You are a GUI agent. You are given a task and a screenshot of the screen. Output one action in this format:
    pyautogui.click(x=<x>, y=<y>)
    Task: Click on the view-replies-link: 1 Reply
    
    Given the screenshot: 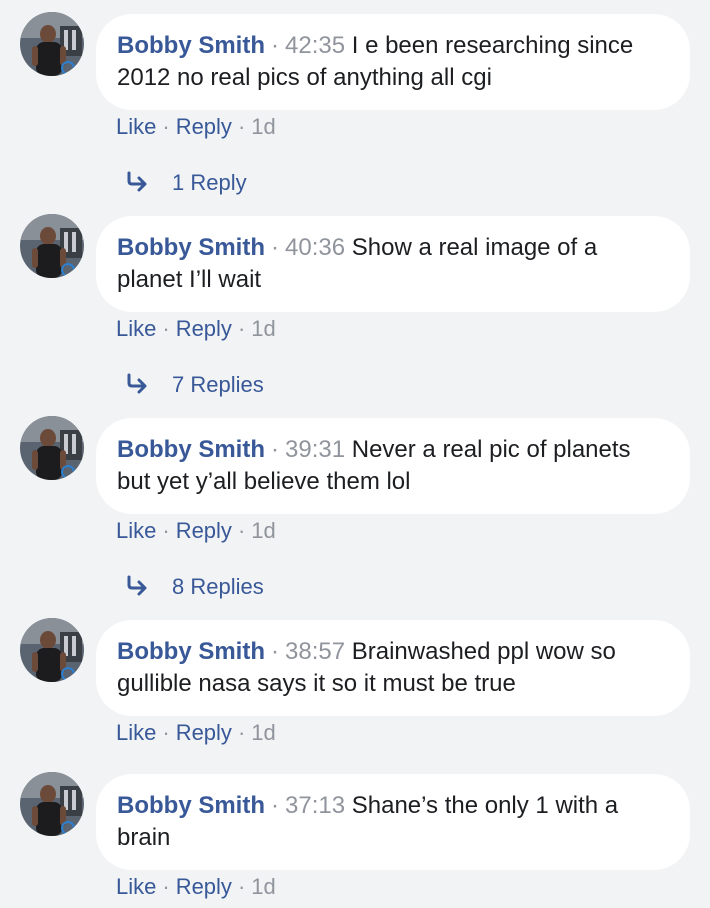 What is the action you would take?
    pyautogui.click(x=186, y=183)
    